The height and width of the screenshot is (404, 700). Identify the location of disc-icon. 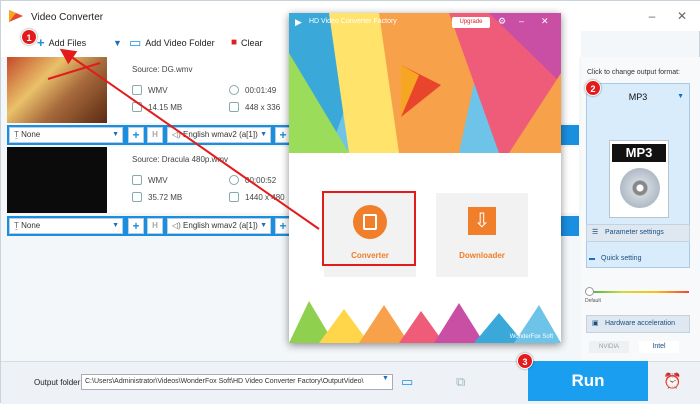
(640, 188).